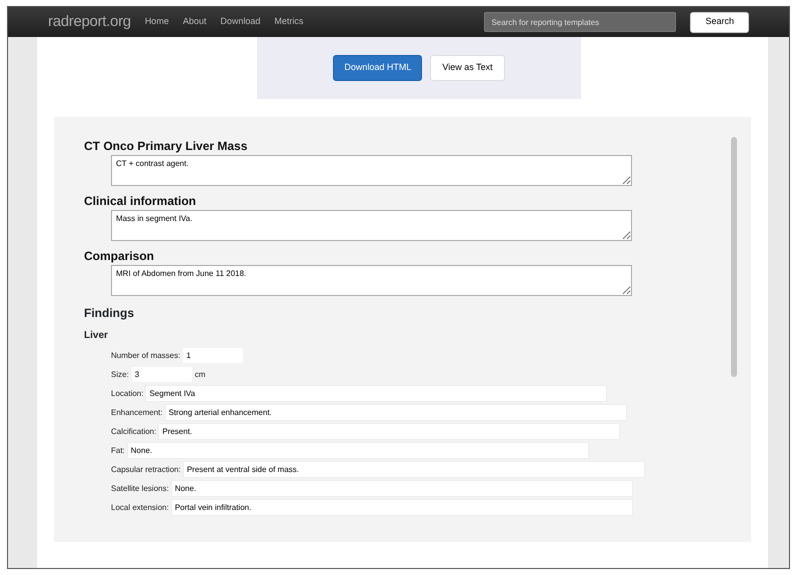 The width and height of the screenshot is (797, 575). I want to click on scrollbar-thumb, so click(734, 257).